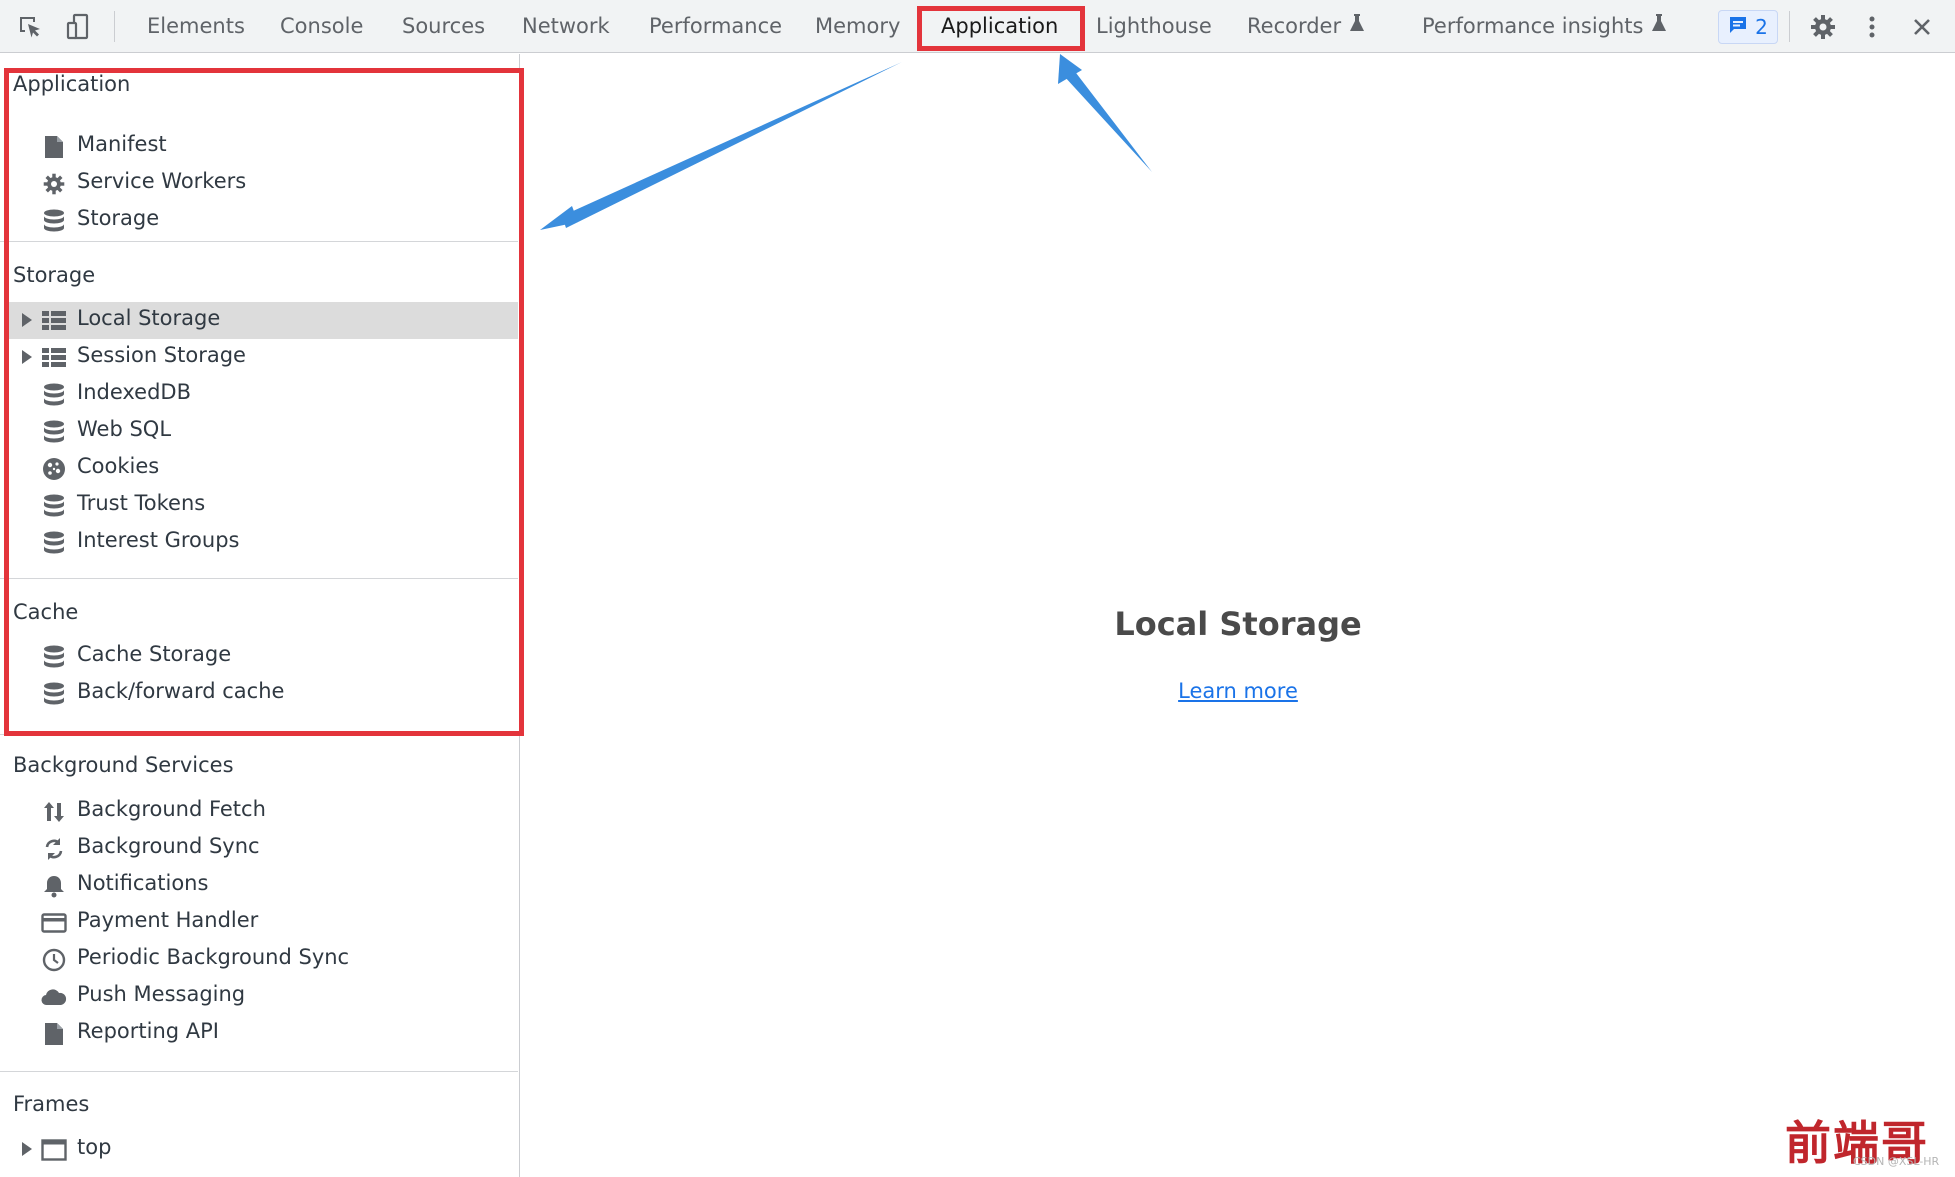 Image resolution: width=1955 pixels, height=1177 pixels. Describe the element at coordinates (54, 960) in the screenshot. I see `clock-icon` at that location.